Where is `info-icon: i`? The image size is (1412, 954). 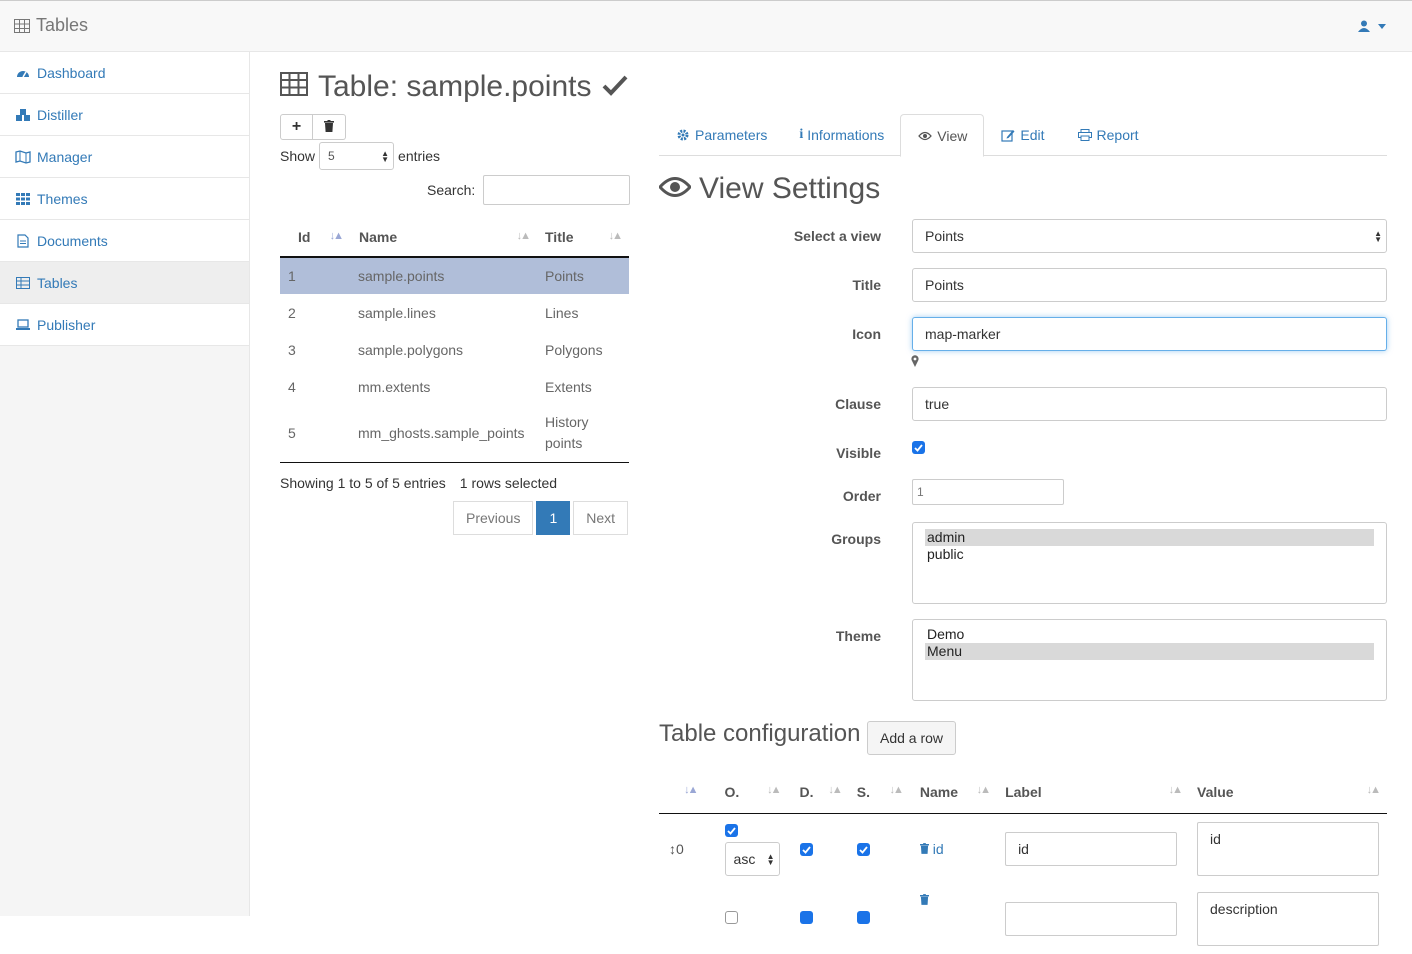 info-icon: i is located at coordinates (801, 134).